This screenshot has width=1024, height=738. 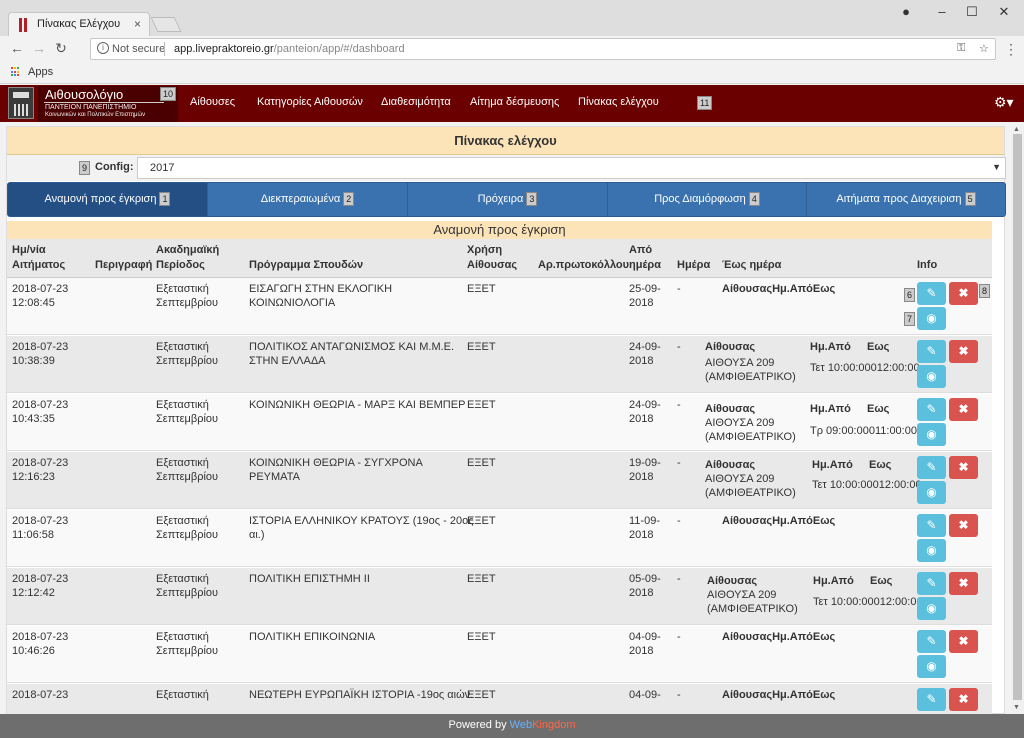 What do you see at coordinates (927, 265) in the screenshot?
I see `col-info: Info` at bounding box center [927, 265].